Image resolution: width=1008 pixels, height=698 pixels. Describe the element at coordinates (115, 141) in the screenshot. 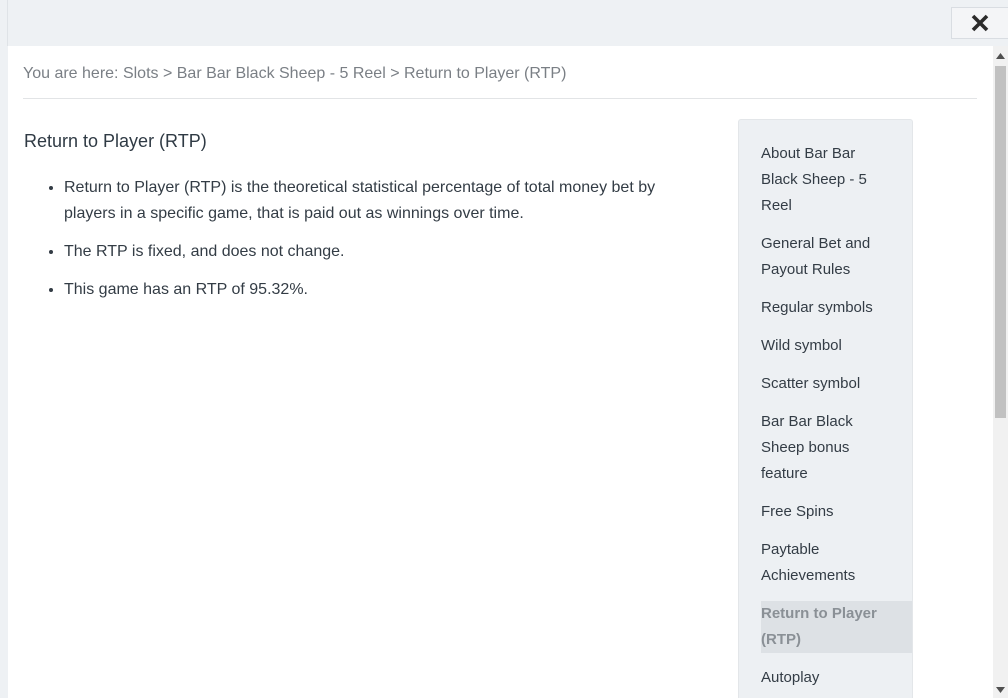

I see `page-title: Return to Player (RTP)` at that location.